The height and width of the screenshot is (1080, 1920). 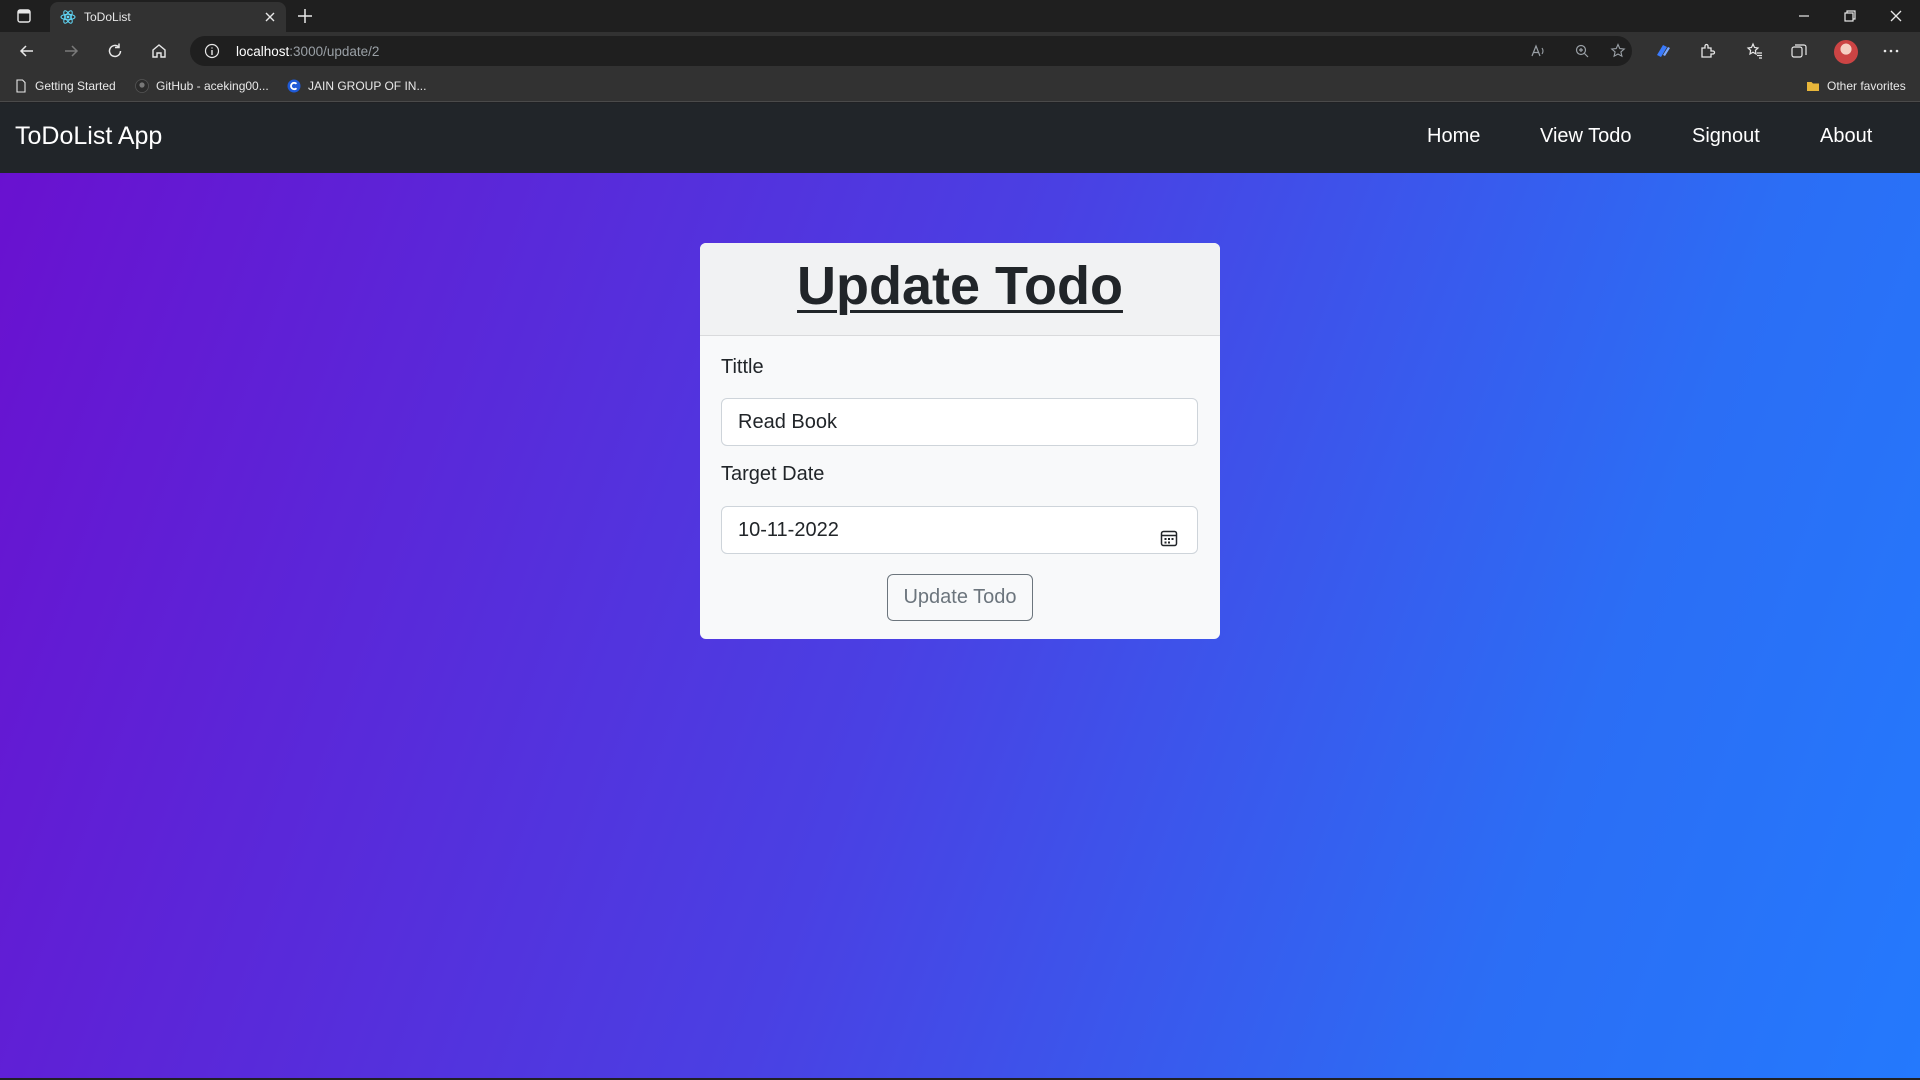 What do you see at coordinates (334, 51) in the screenshot?
I see `url-path: :3000/update/2` at bounding box center [334, 51].